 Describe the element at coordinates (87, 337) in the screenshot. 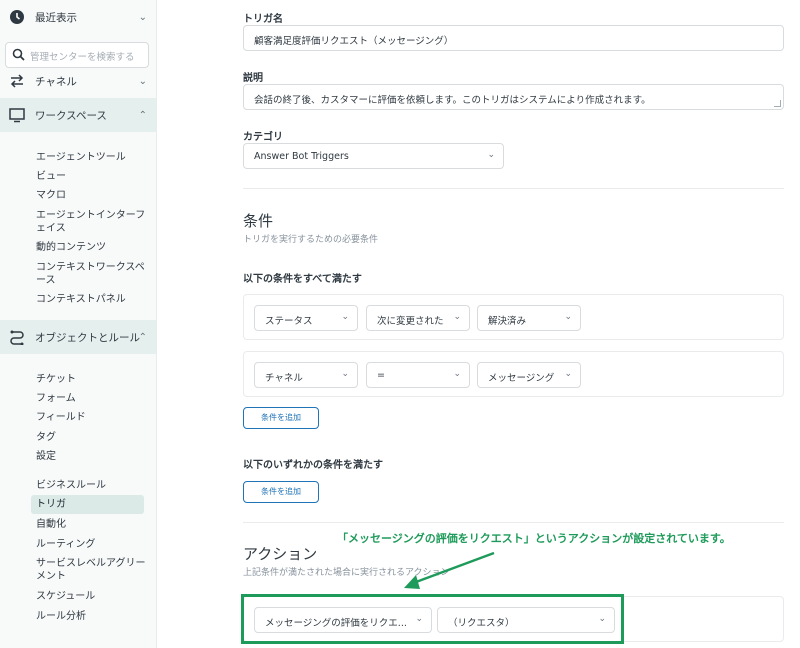

I see `nav-objects-rules-label: オブジェクトとルール` at that location.